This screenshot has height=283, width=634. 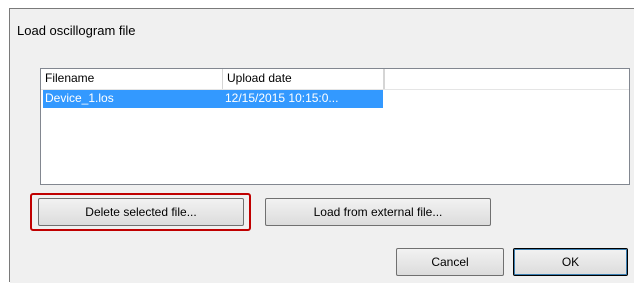 I want to click on dialog-title: Load oscillogram file, so click(x=76, y=30).